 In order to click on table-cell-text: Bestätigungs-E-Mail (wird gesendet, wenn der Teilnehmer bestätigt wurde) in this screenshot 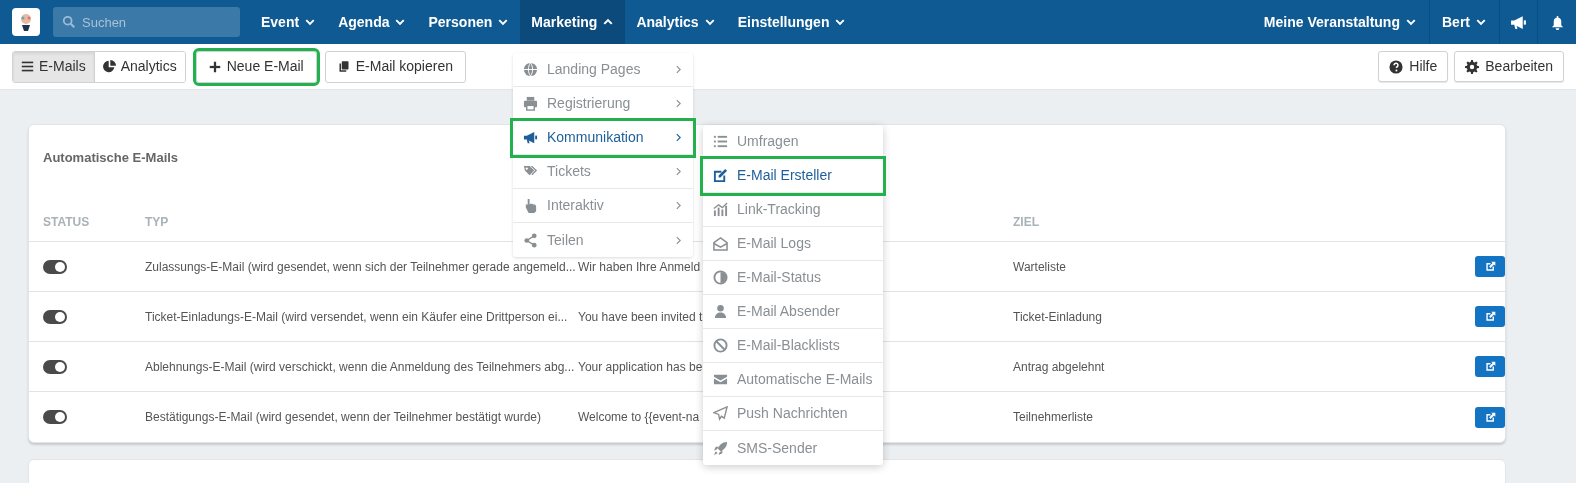, I will do `click(343, 417)`.